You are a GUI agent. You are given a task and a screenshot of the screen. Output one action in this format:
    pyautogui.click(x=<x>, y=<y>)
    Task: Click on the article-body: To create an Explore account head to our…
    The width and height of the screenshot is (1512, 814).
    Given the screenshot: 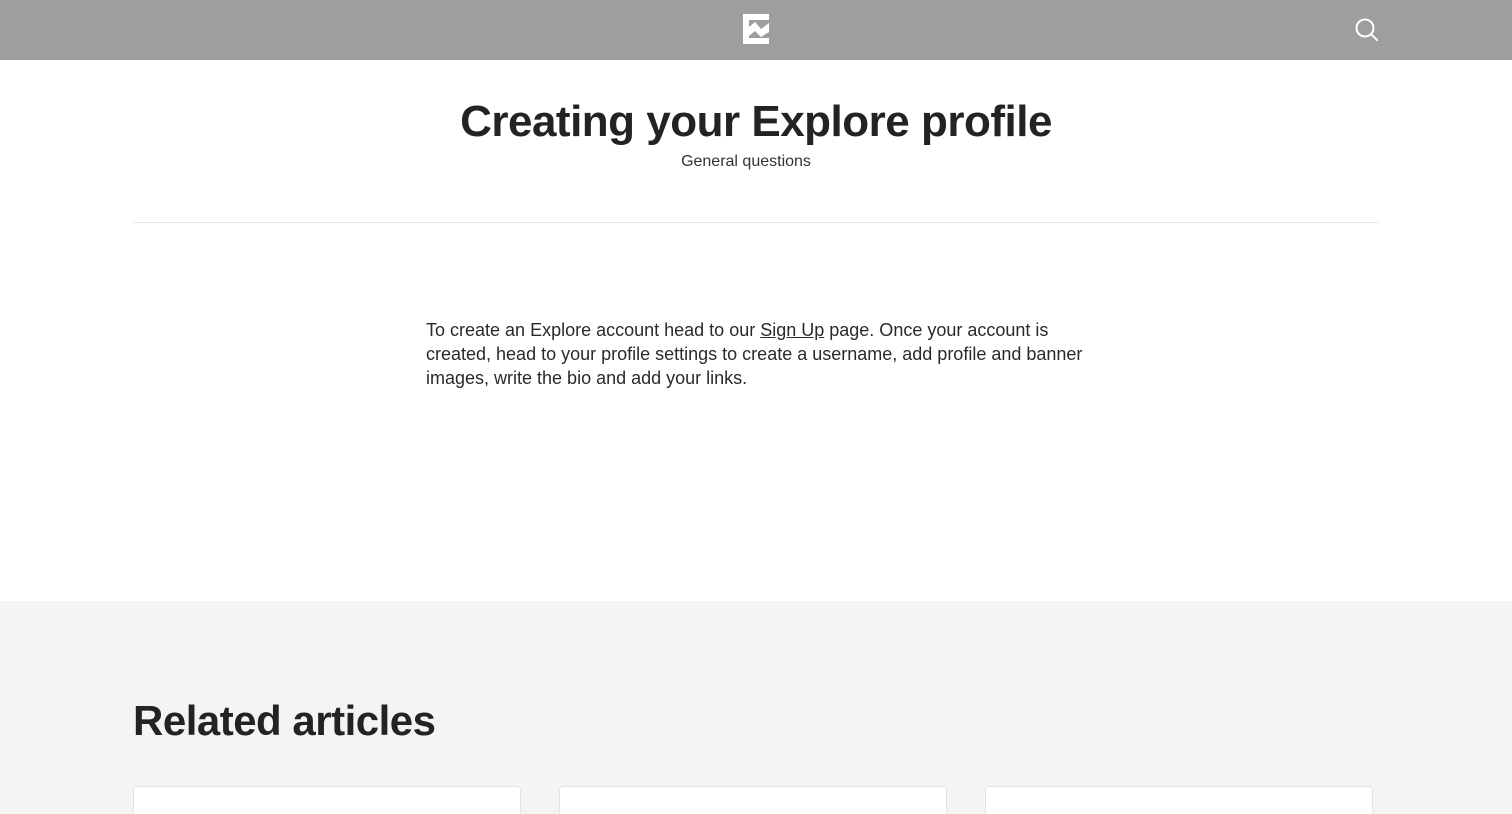 What is the action you would take?
    pyautogui.click(x=756, y=354)
    